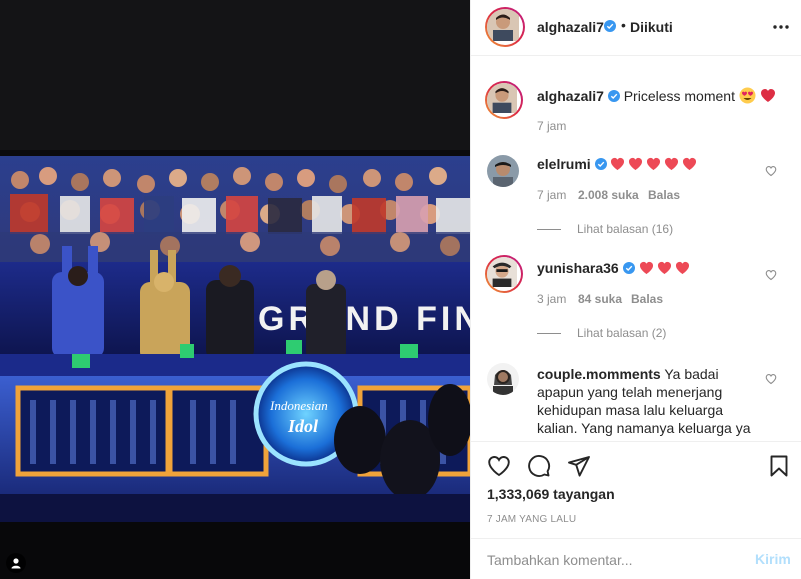  What do you see at coordinates (551, 195) in the screenshot?
I see `comment-time: 7 jam` at bounding box center [551, 195].